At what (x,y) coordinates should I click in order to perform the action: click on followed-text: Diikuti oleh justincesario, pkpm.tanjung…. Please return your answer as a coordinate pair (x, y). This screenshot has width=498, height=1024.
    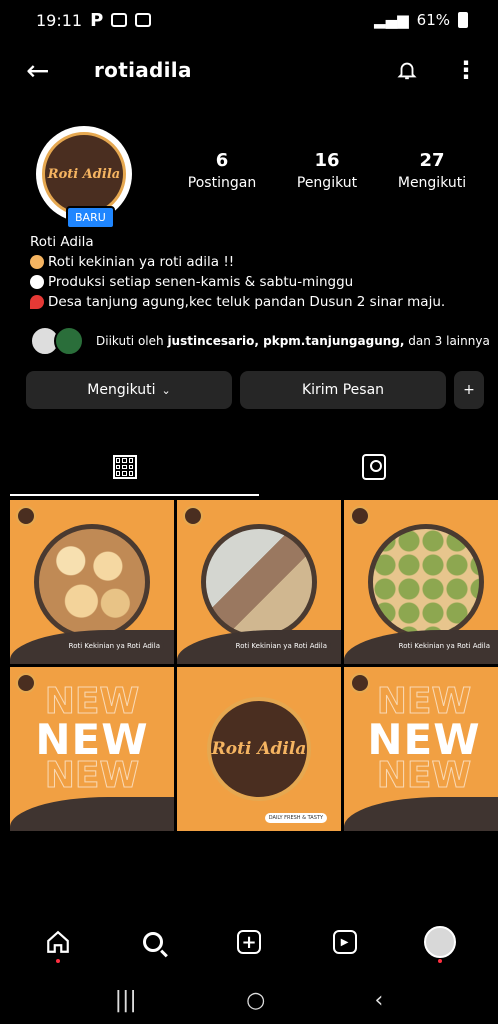
    Looking at the image, I should click on (293, 341).